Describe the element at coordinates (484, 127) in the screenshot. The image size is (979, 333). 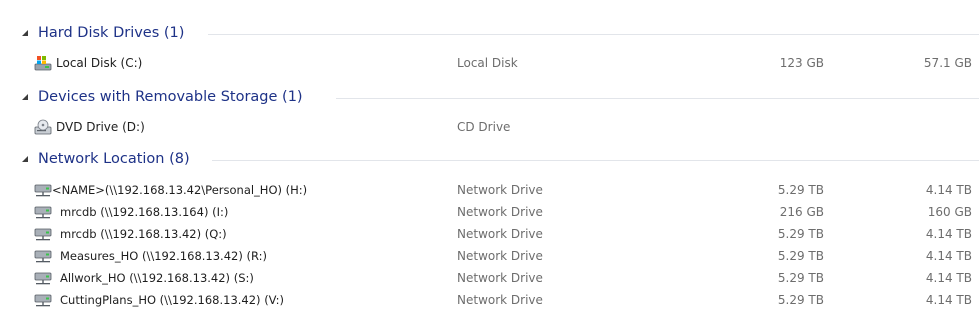
I see `drive-type: CD Drive` at that location.